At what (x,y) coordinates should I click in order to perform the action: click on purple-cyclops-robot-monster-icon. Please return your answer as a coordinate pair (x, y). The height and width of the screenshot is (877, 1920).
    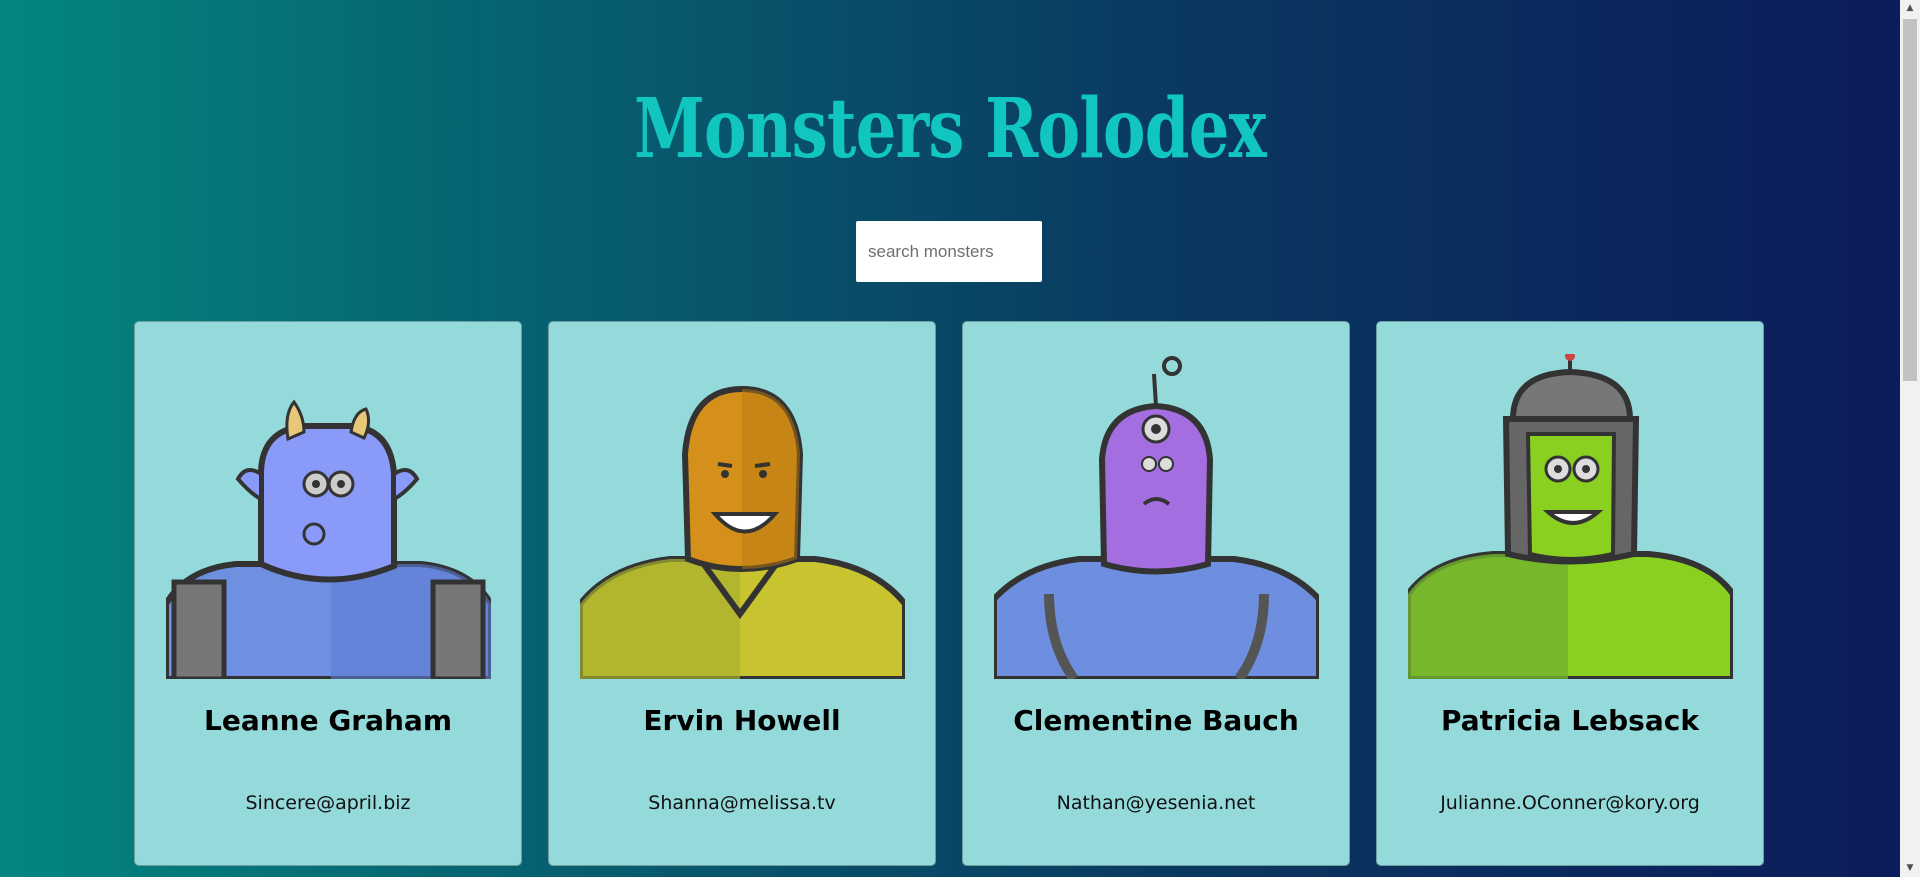
    Looking at the image, I should click on (1156, 517).